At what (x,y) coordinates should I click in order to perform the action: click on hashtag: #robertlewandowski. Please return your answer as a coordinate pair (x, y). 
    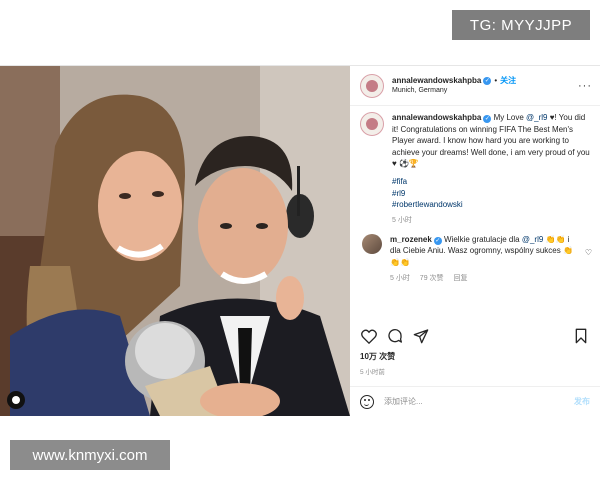
    Looking at the image, I should click on (492, 205).